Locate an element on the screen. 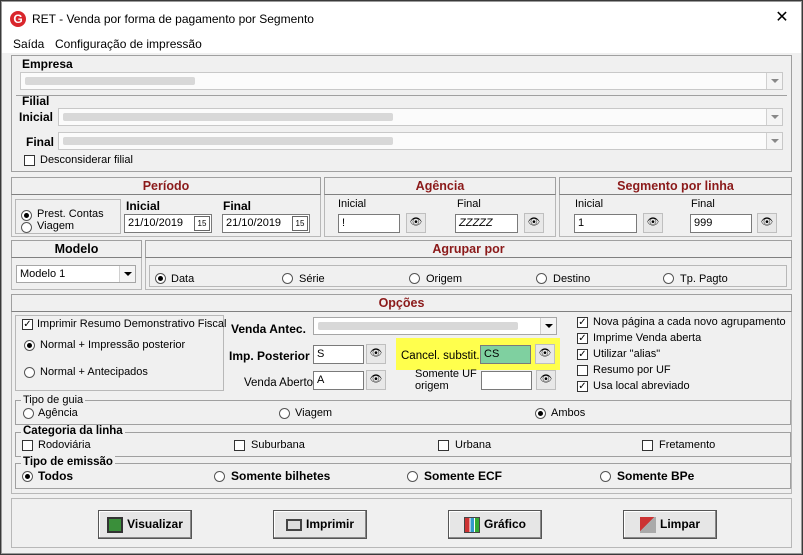 Image resolution: width=803 pixels, height=555 pixels. empresa-combo is located at coordinates (401, 81).